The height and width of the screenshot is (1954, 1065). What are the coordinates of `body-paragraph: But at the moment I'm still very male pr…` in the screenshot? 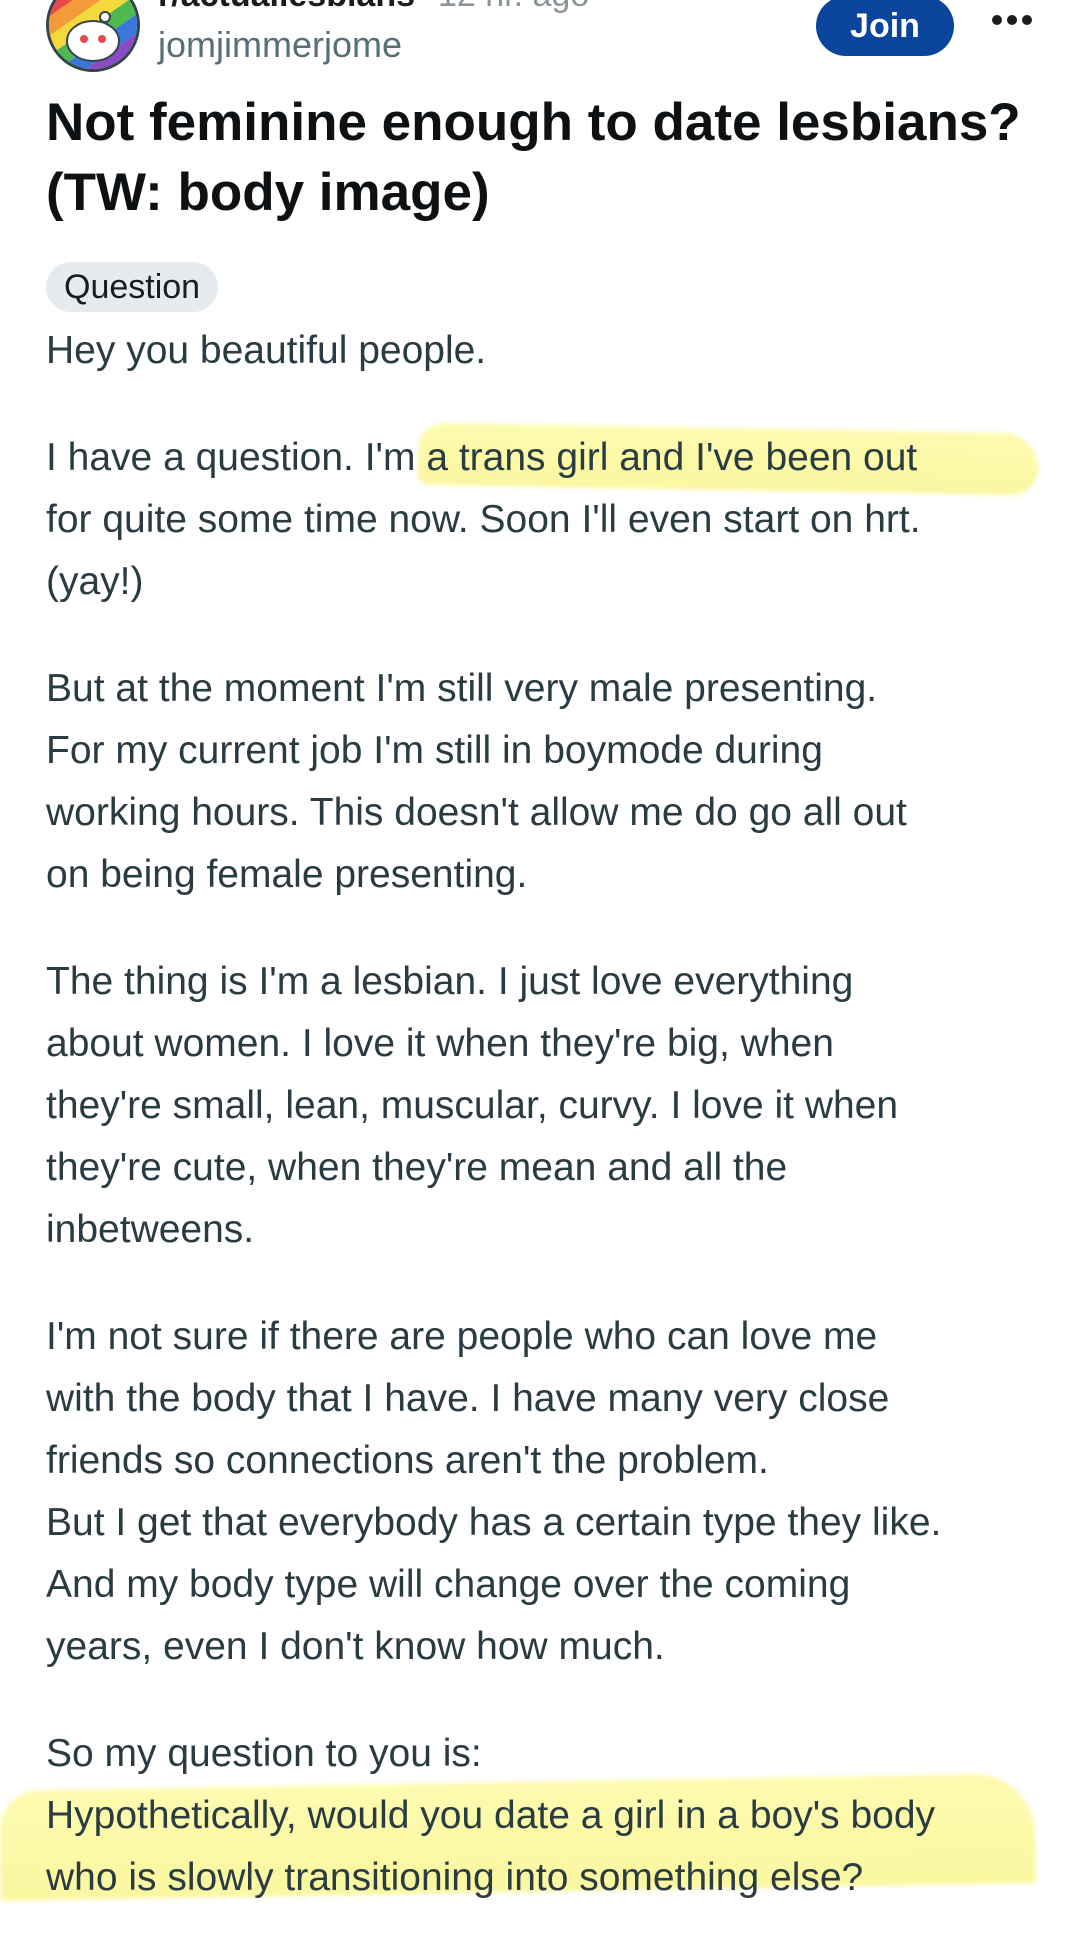 It's located at (551, 782).